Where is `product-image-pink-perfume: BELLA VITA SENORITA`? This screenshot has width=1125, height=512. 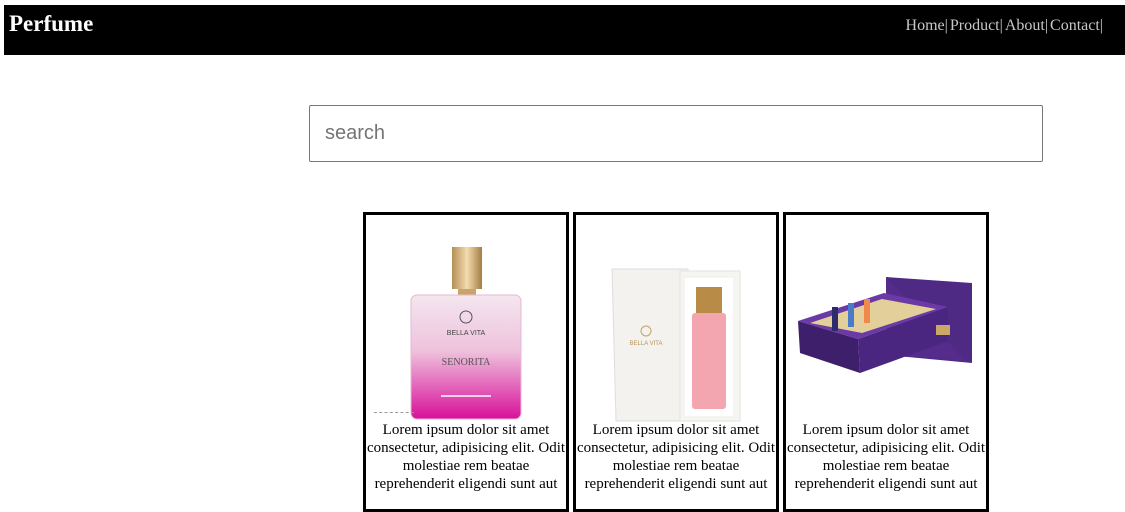
product-image-pink-perfume: BELLA VITA SENORITA is located at coordinates (466, 333).